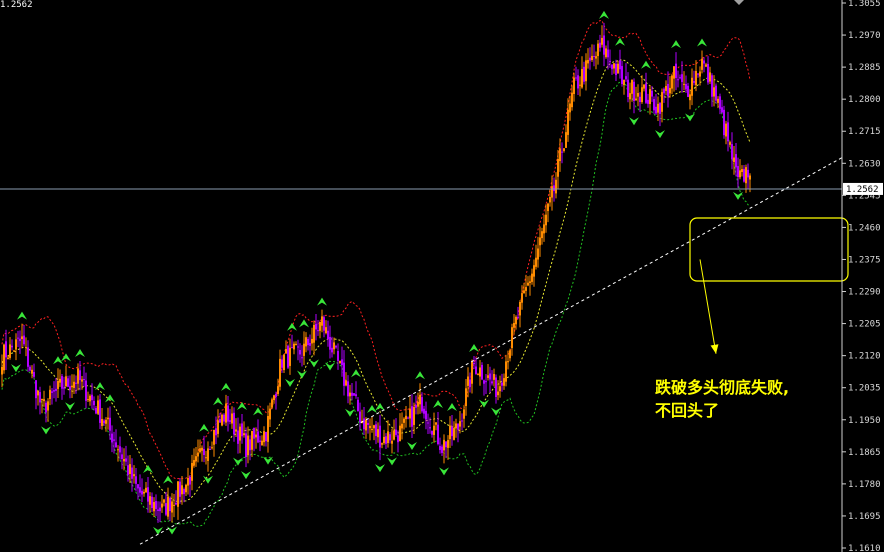 This screenshot has height=552, width=884. Describe the element at coordinates (739, 2) in the screenshot. I see `scroll-marker-icon` at that location.